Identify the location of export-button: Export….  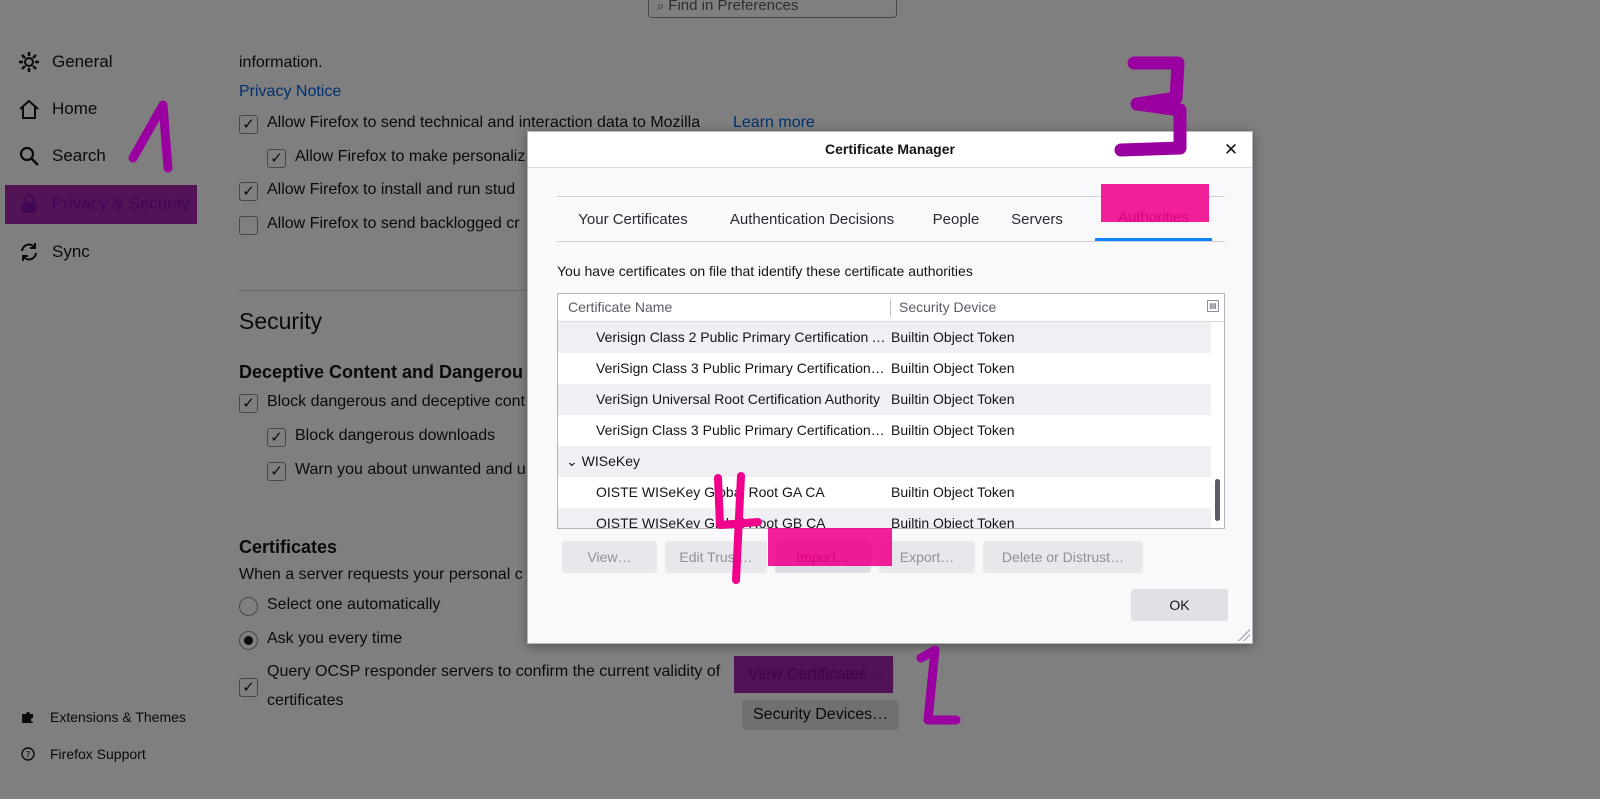
(927, 557).